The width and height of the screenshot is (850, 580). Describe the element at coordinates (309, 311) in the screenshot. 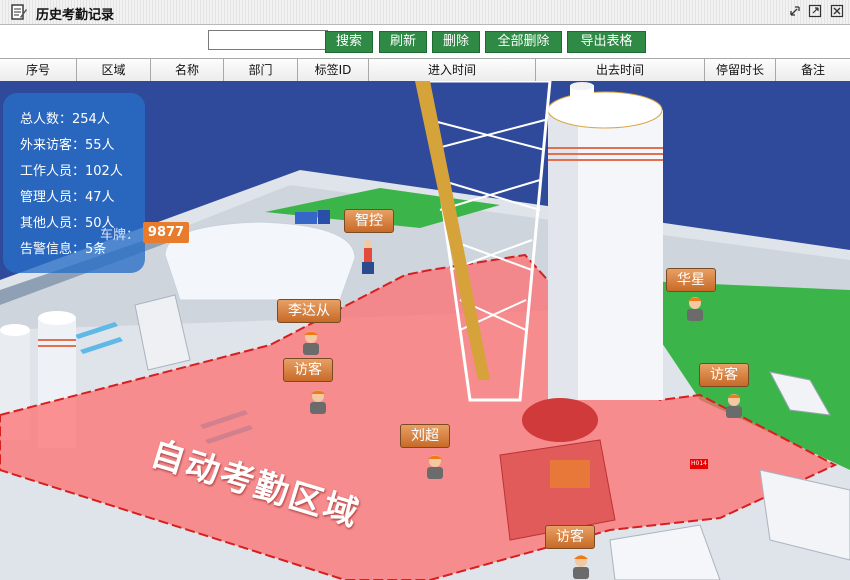

I see `person-tag: 李达从` at that location.